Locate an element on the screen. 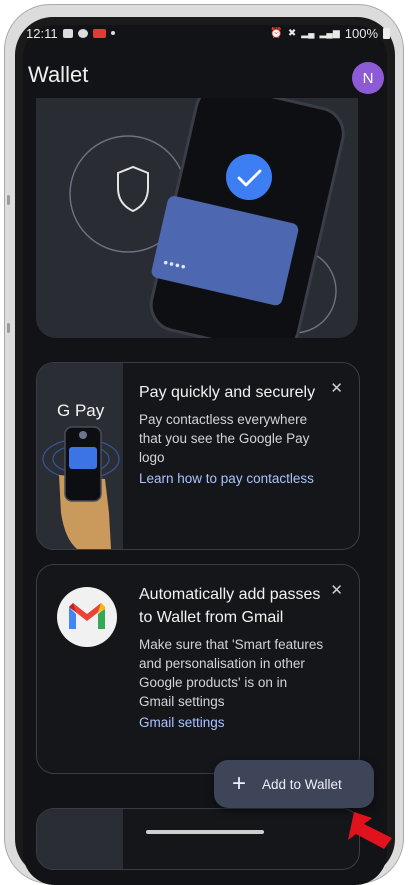 This screenshot has height=885, width=410. next-card is located at coordinates (198, 839).